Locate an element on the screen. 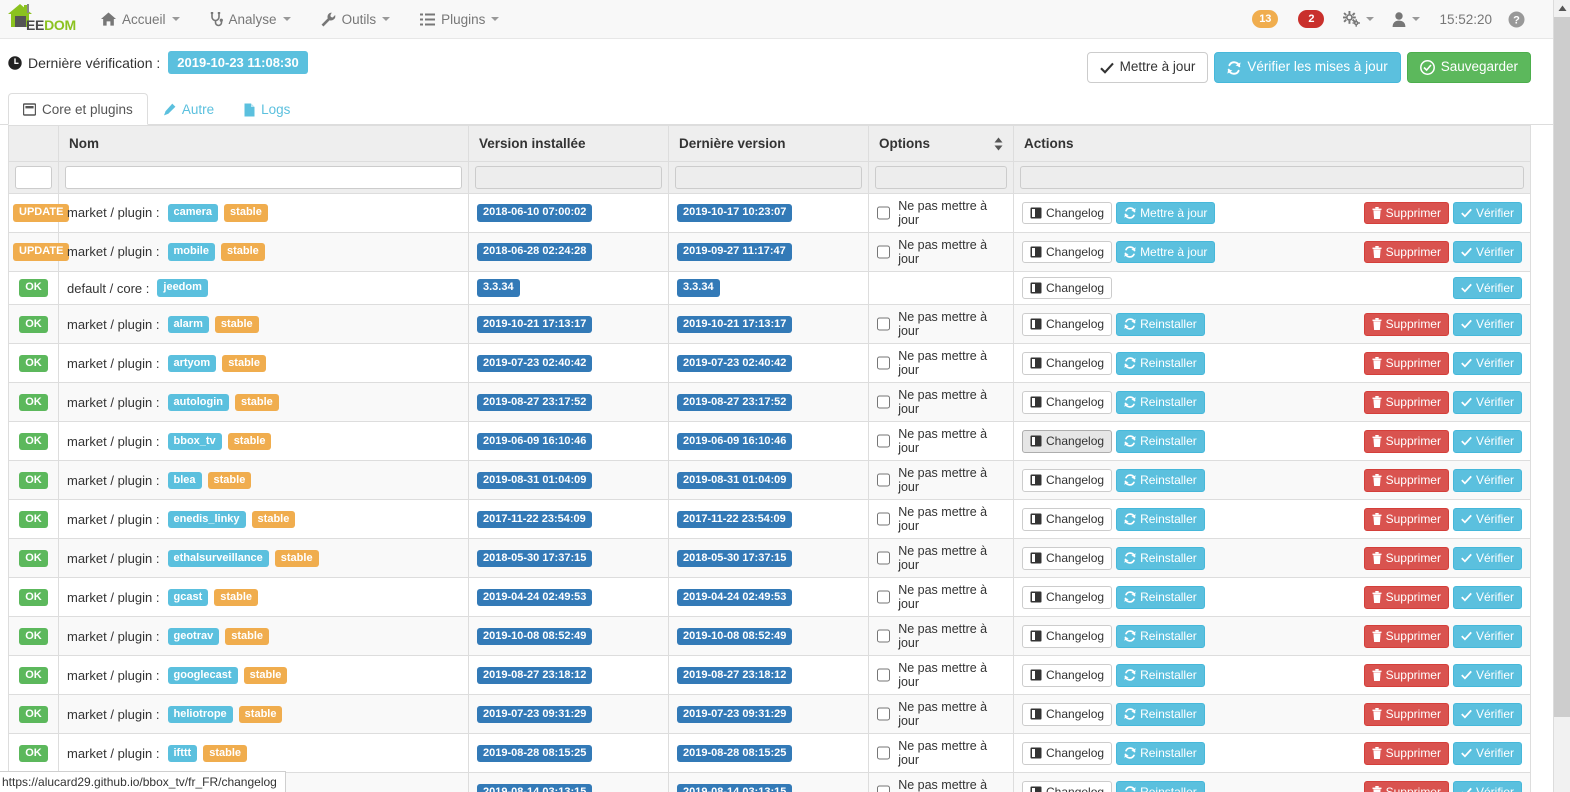  filter-input-state is located at coordinates (33, 177).